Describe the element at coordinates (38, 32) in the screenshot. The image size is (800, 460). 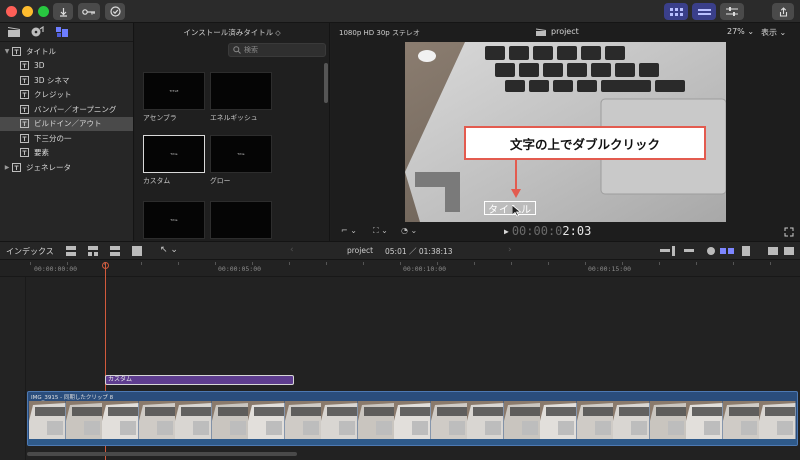
I see `music-icon` at that location.